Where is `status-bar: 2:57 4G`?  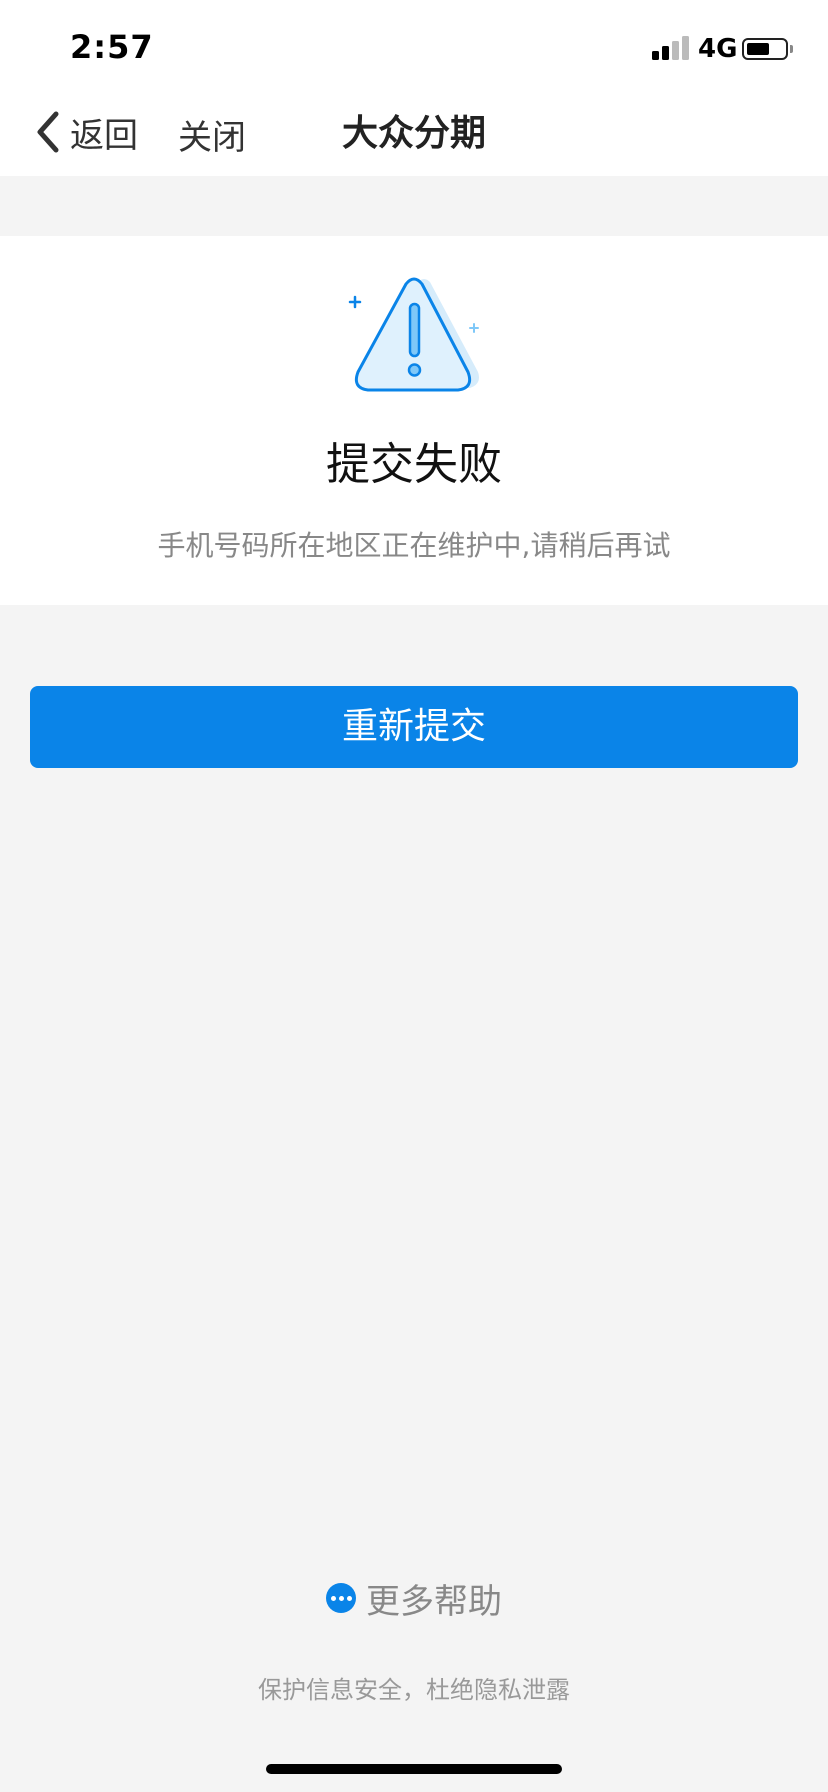
status-bar: 2:57 4G is located at coordinates (414, 44).